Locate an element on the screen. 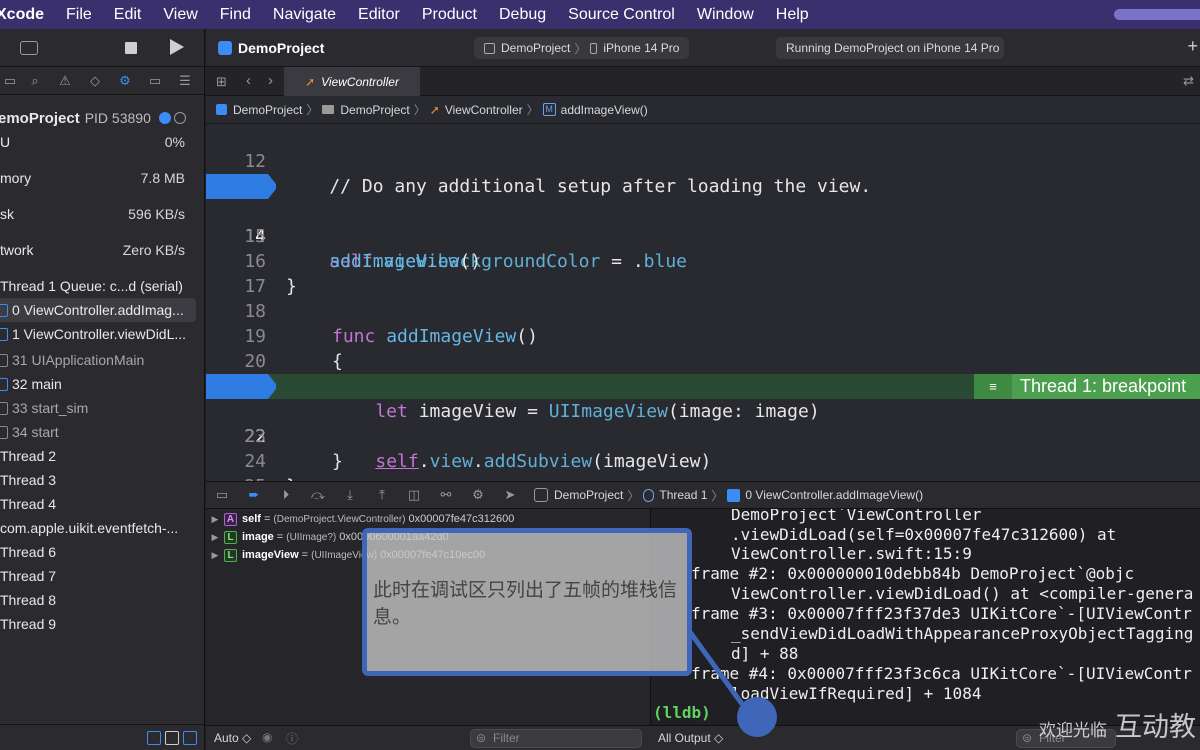  view-hierarchy-icon: ◫ is located at coordinates (414, 495).